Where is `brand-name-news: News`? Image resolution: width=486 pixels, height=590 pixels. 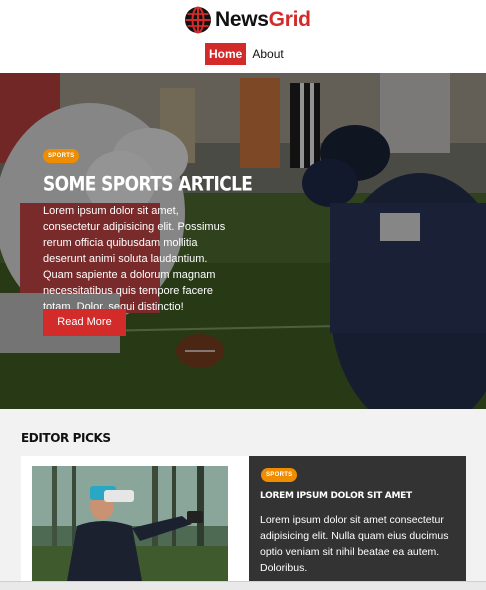
brand-name-news: News is located at coordinates (242, 19).